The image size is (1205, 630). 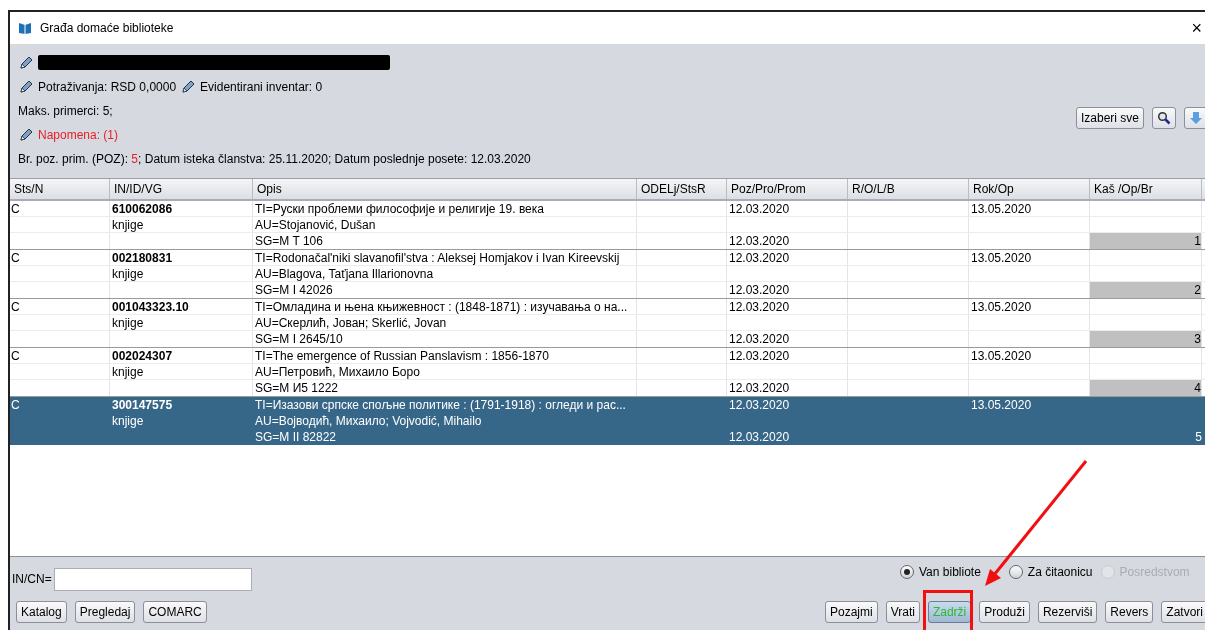 I want to click on table-cell-text: AU=Војводић, Михаило; Vojvodić, Mihailo, so click(x=368, y=421).